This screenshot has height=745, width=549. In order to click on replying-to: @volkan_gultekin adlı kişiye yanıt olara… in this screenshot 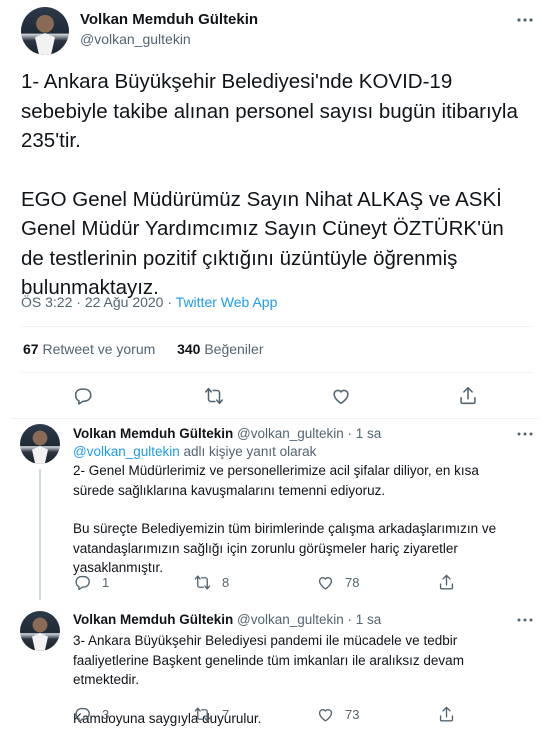, I will do `click(195, 451)`.